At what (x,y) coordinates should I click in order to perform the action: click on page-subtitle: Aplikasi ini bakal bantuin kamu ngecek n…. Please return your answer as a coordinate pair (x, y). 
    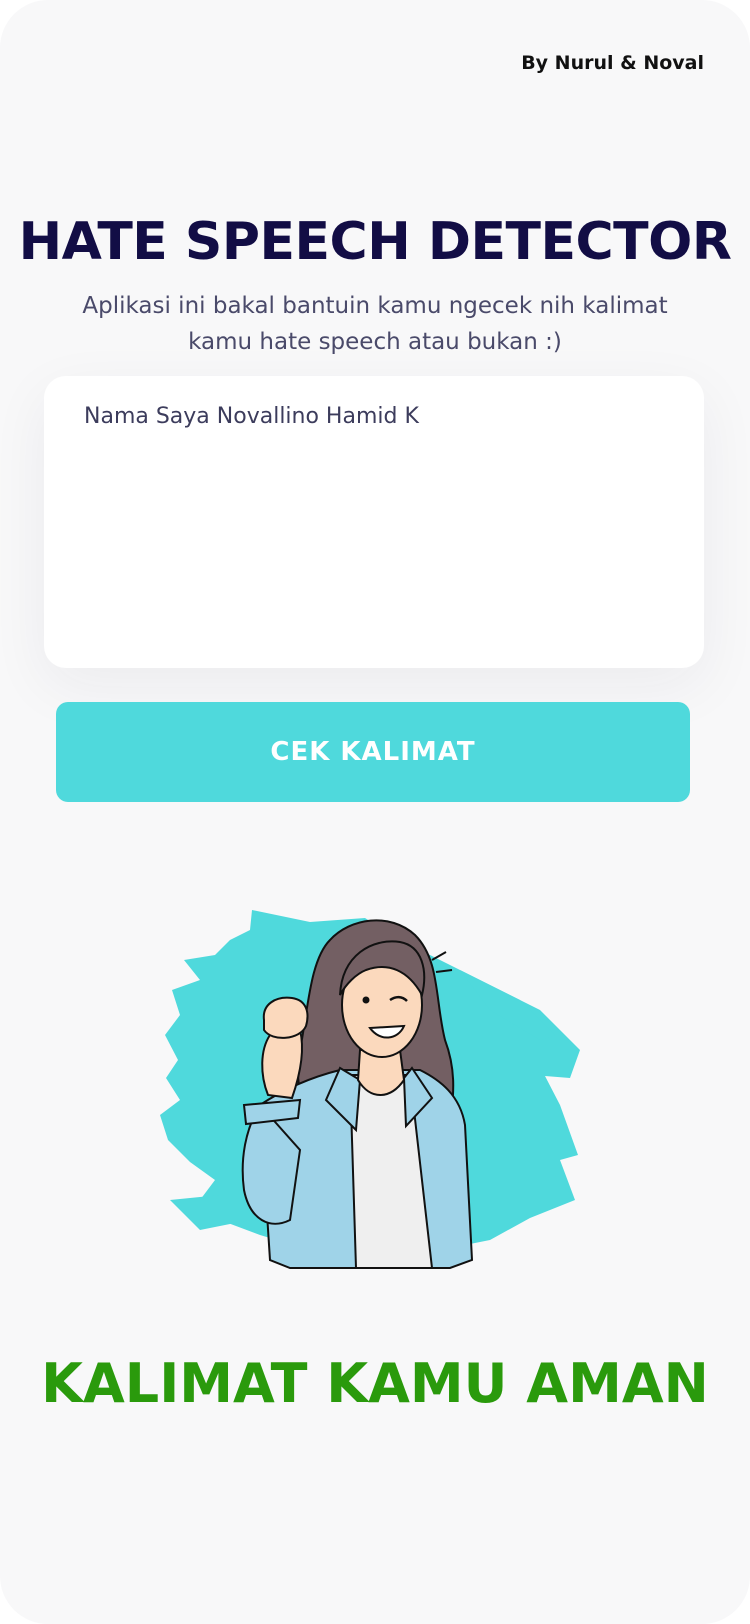
    Looking at the image, I should click on (375, 324).